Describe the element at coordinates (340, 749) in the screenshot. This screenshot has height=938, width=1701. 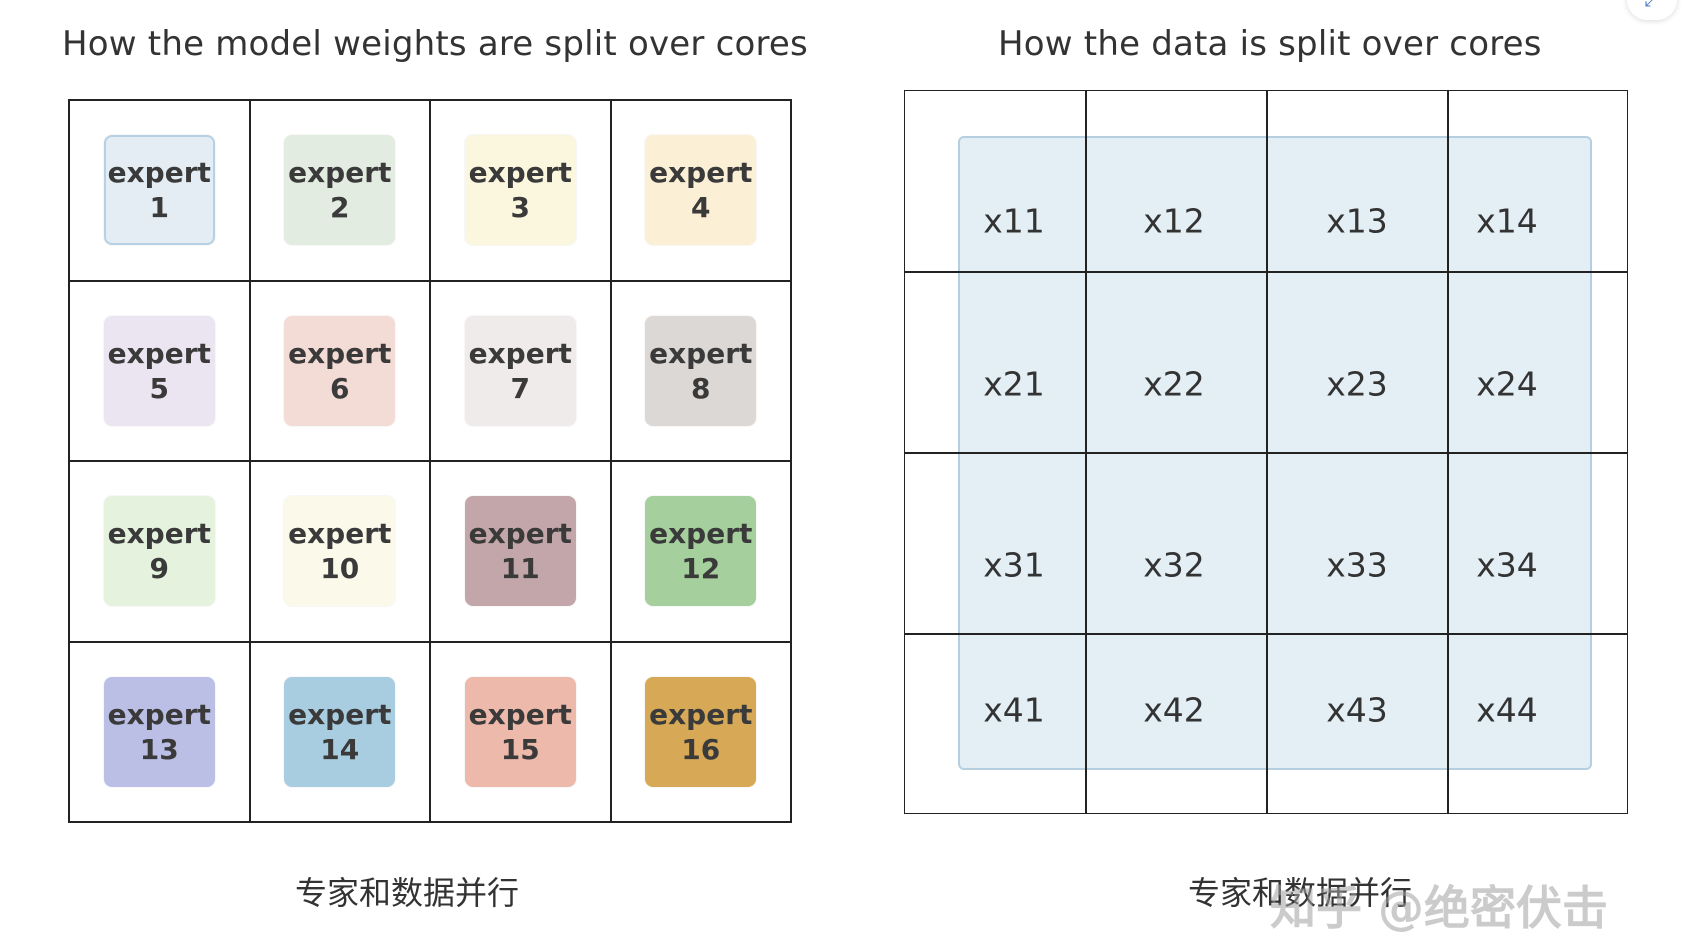
I see `expert-number: 14` at that location.